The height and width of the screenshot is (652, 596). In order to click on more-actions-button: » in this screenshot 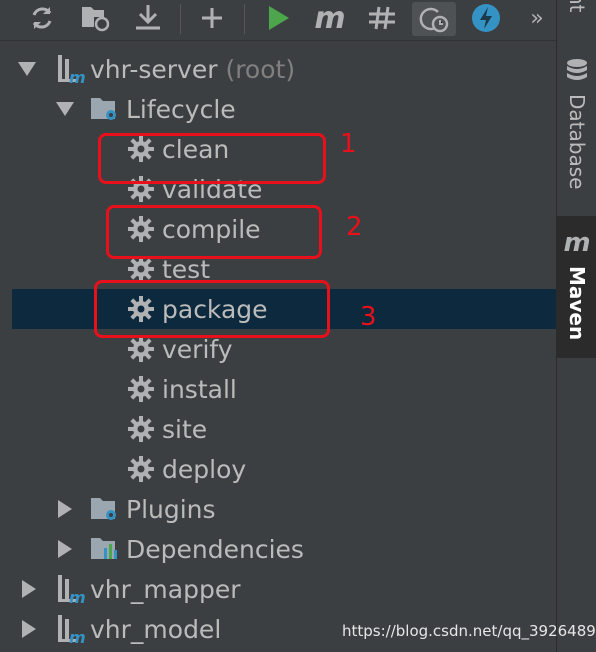, I will do `click(537, 18)`.